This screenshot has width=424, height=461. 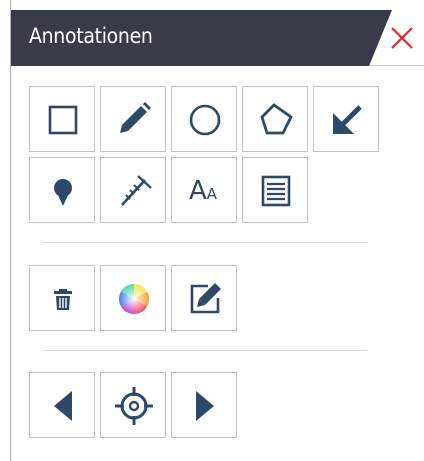 I want to click on edit-icon, so click(x=205, y=298).